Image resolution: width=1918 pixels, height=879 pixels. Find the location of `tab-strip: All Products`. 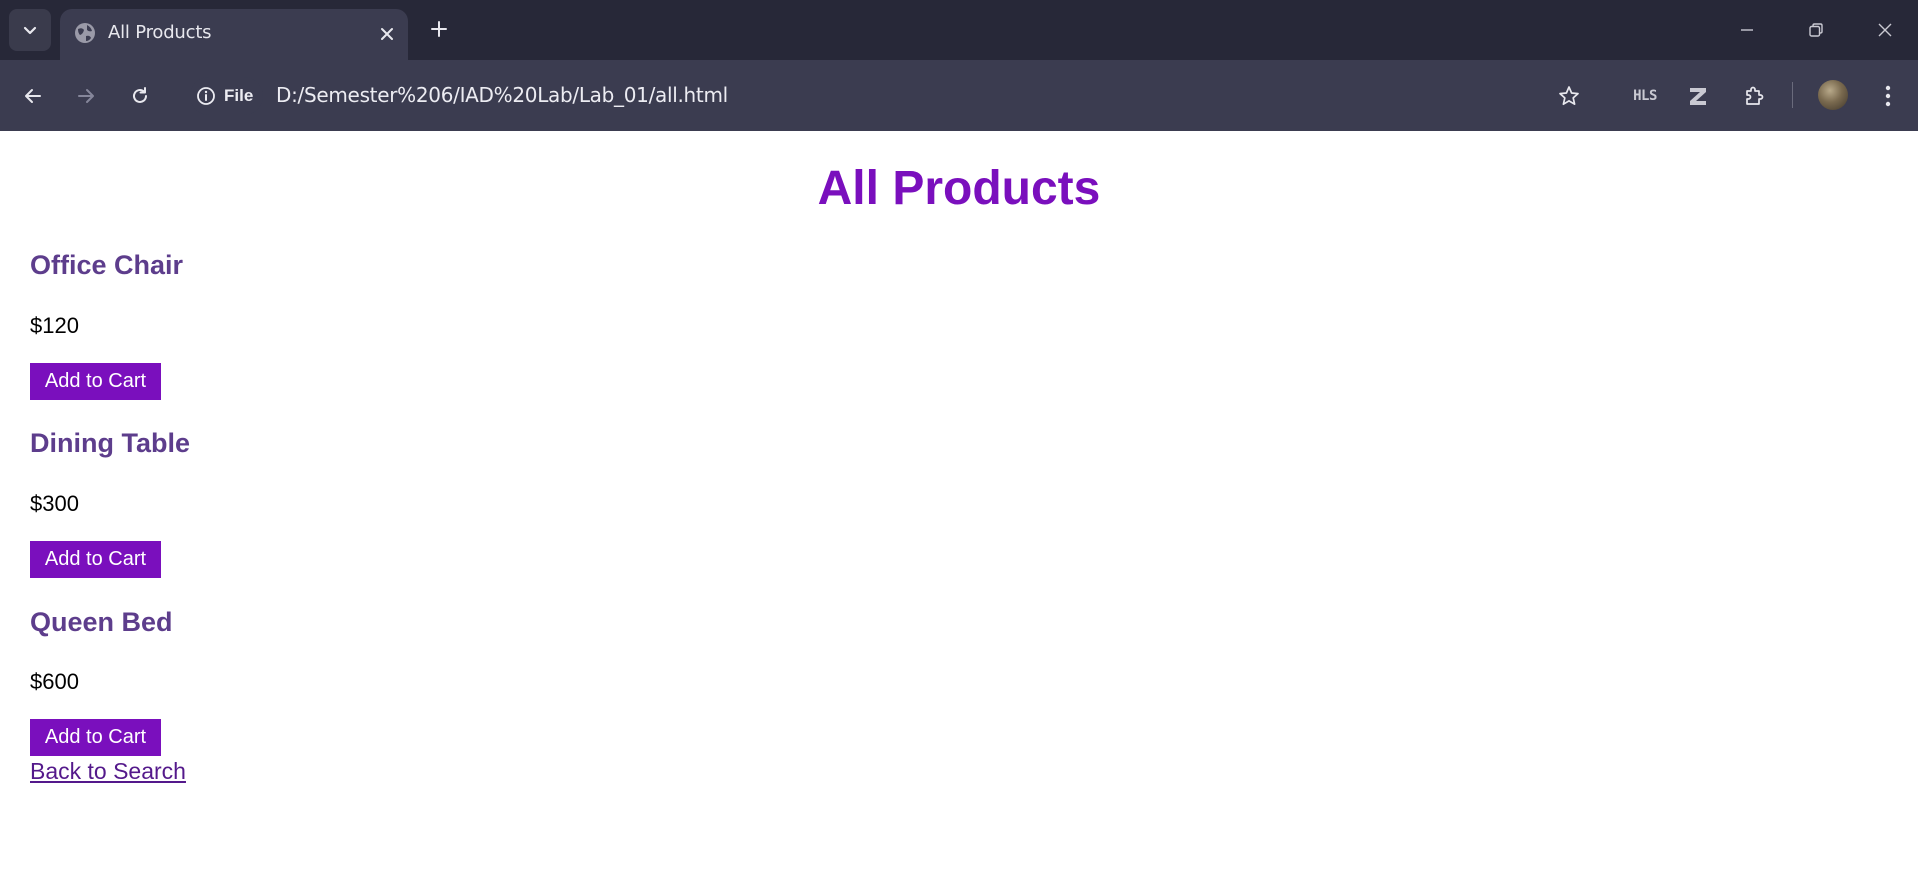

tab-strip: All Products is located at coordinates (959, 30).